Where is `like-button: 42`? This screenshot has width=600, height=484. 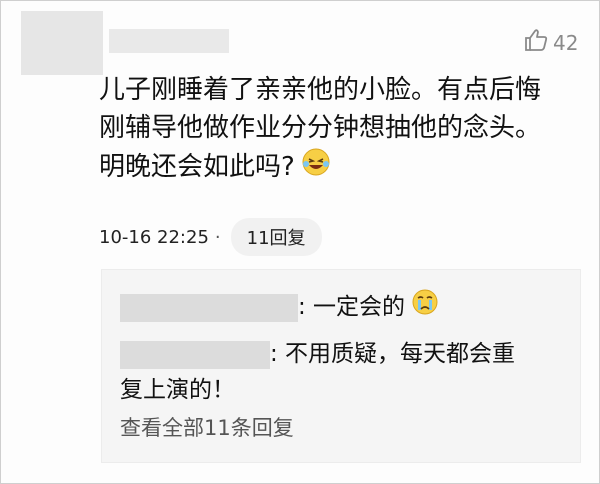
like-button: 42 is located at coordinates (550, 42).